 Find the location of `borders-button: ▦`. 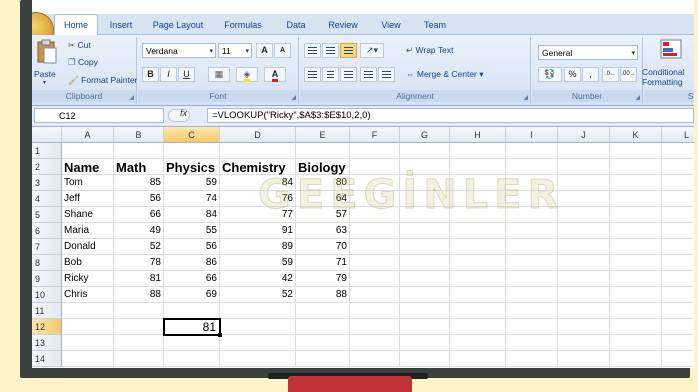

borders-button: ▦ is located at coordinates (219, 74).